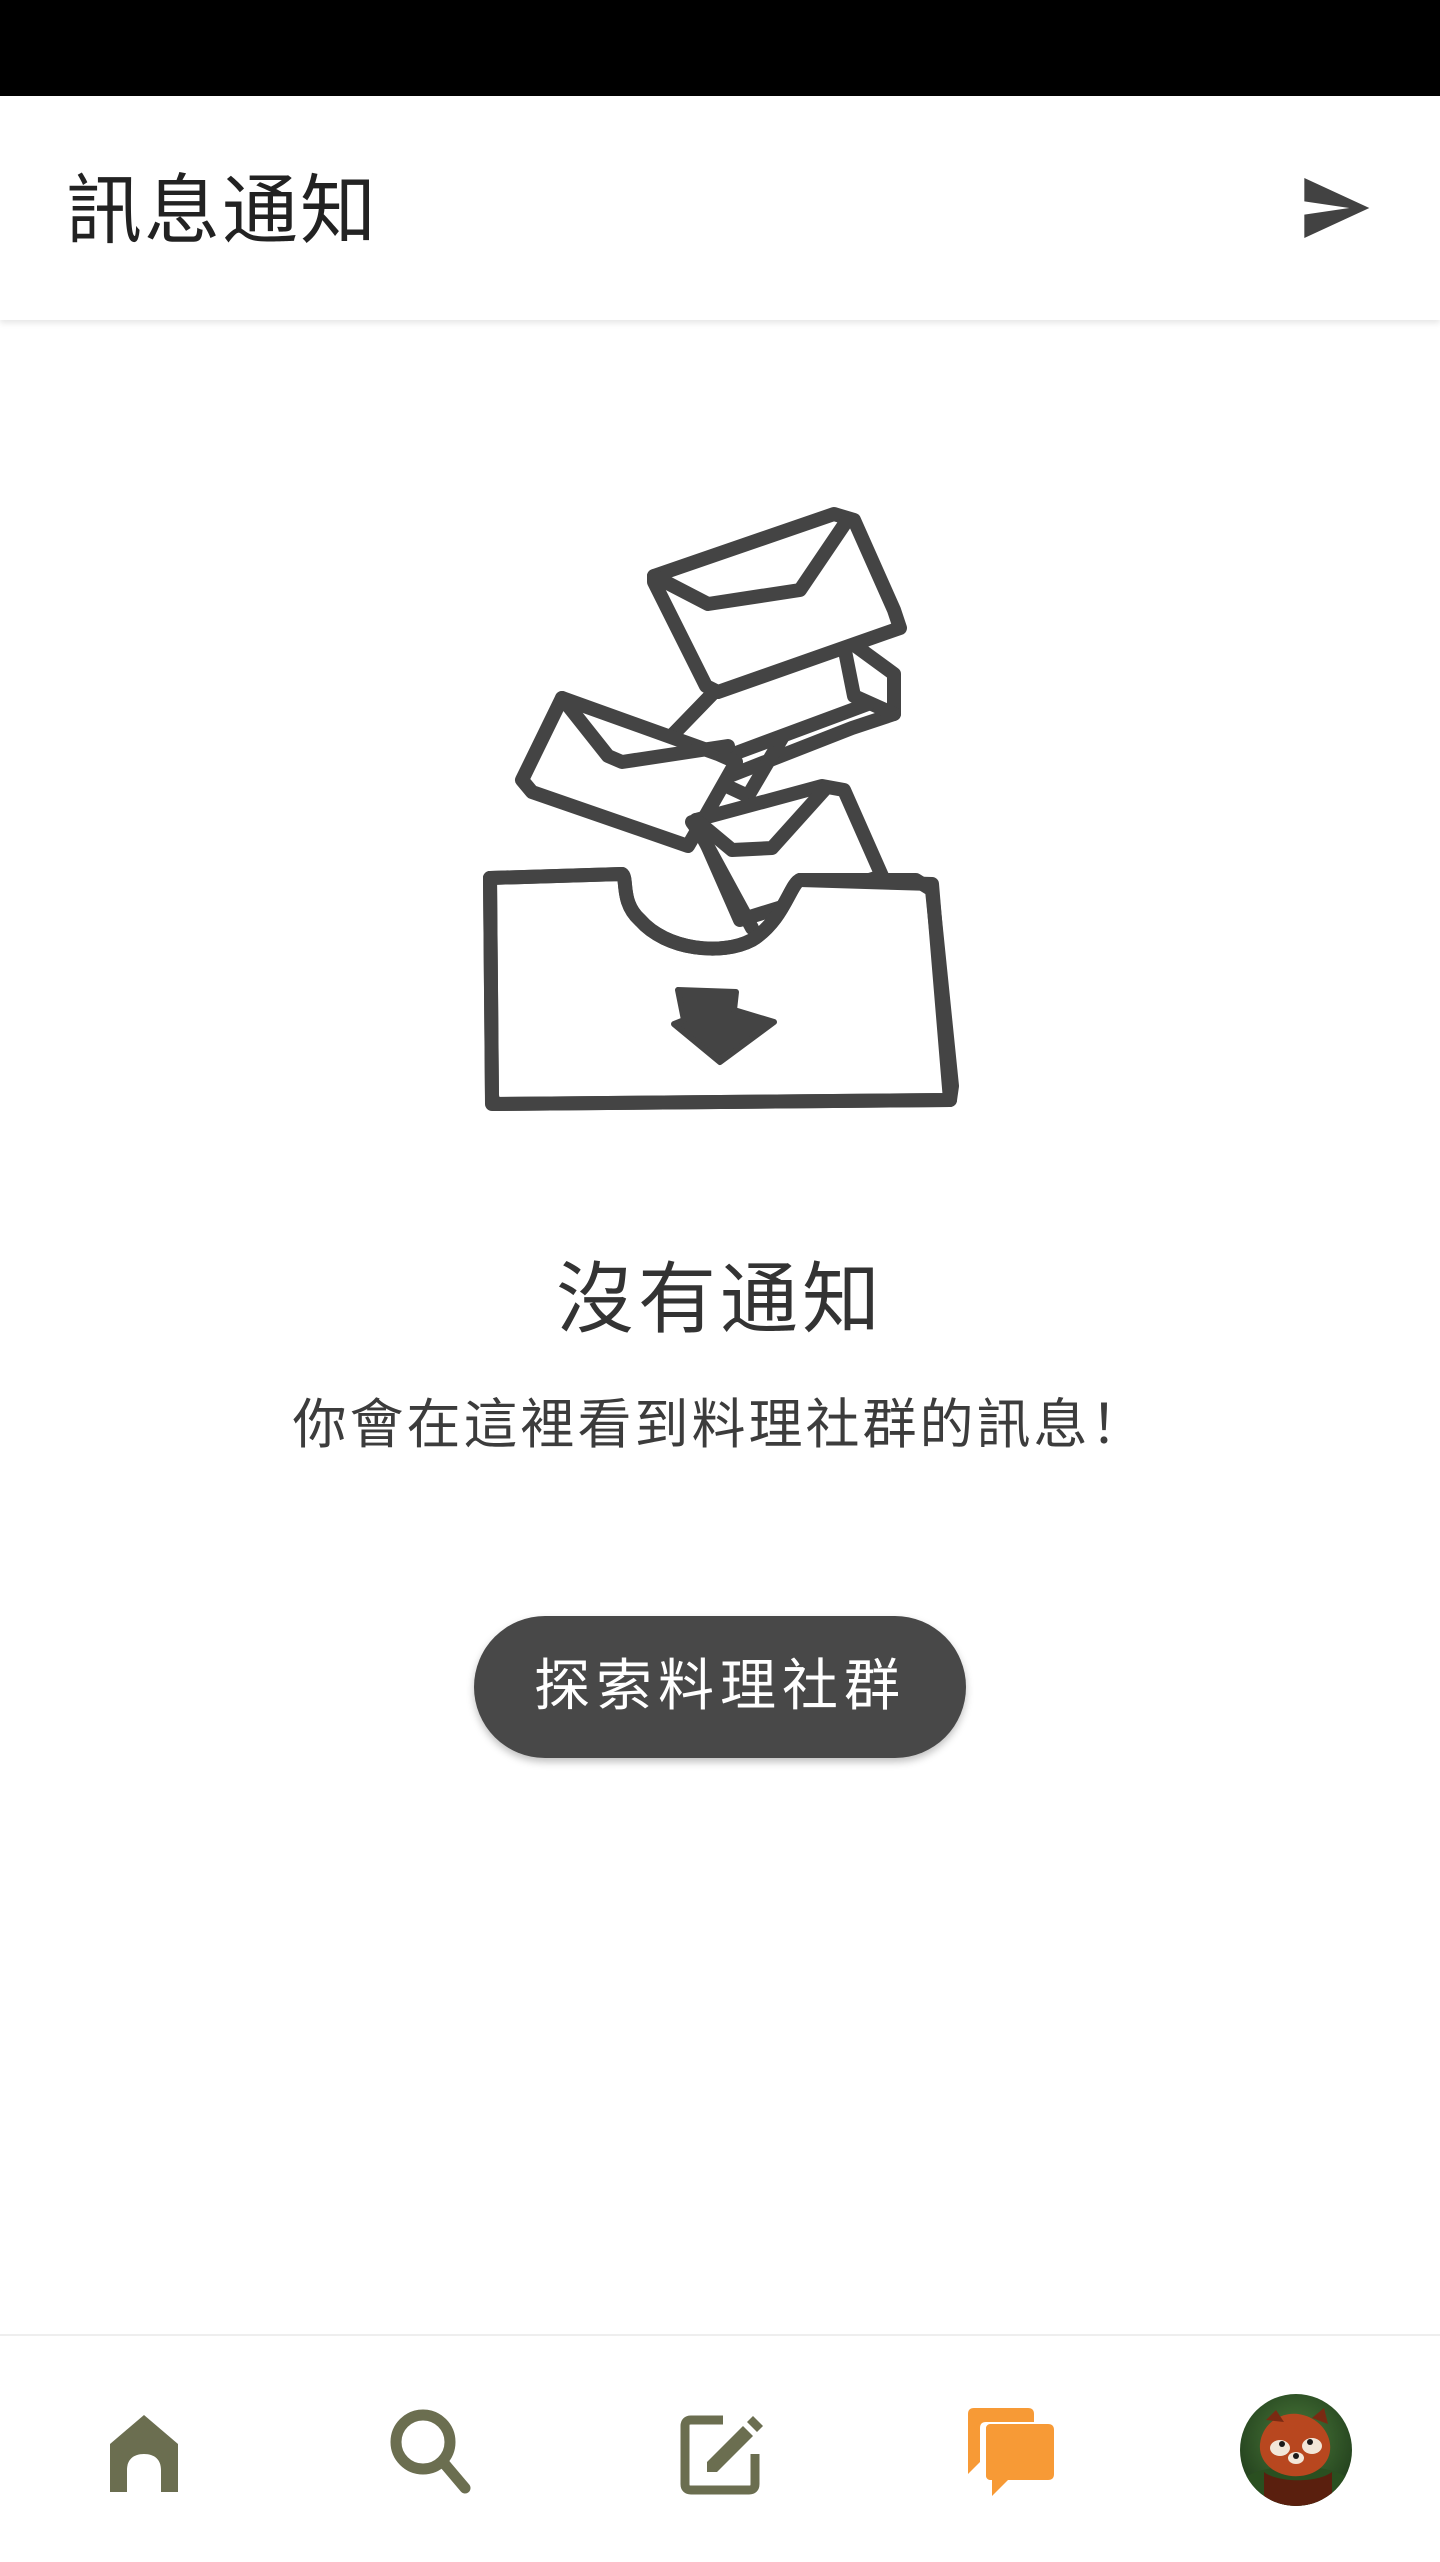  I want to click on empty-state-title: 沒有通知, so click(719, 1300).